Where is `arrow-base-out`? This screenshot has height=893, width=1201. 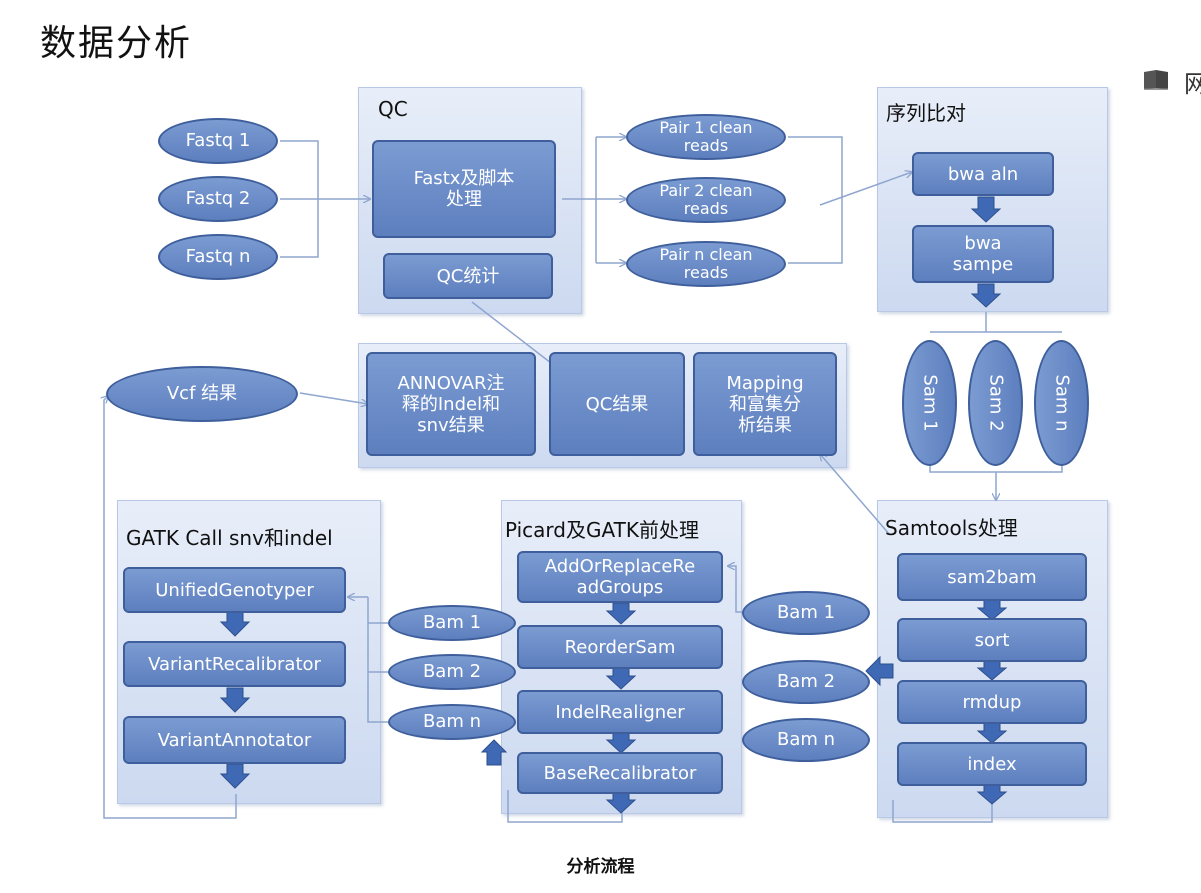 arrow-base-out is located at coordinates (621, 802).